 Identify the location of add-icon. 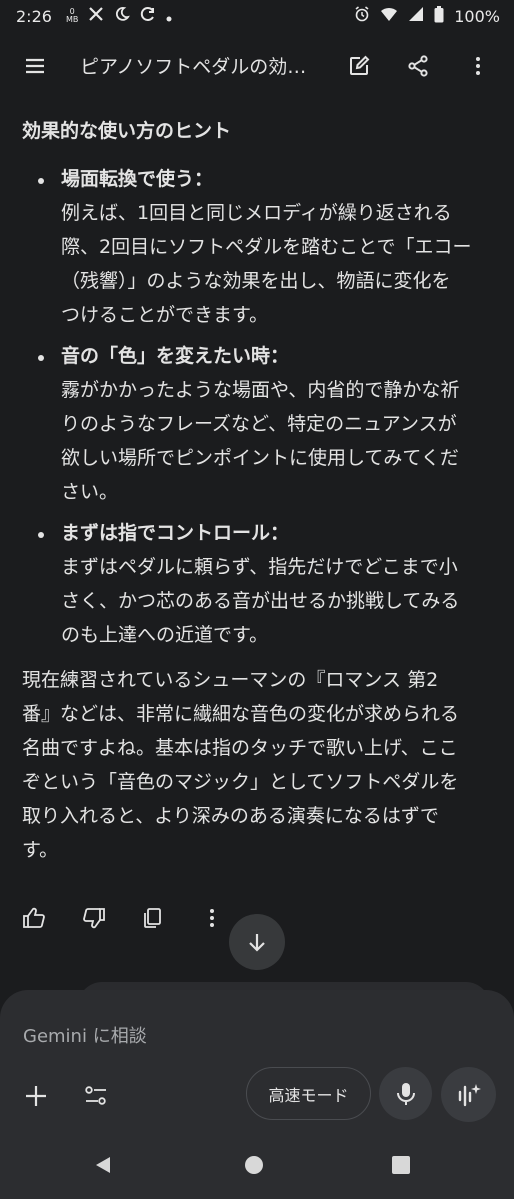
(36, 1096).